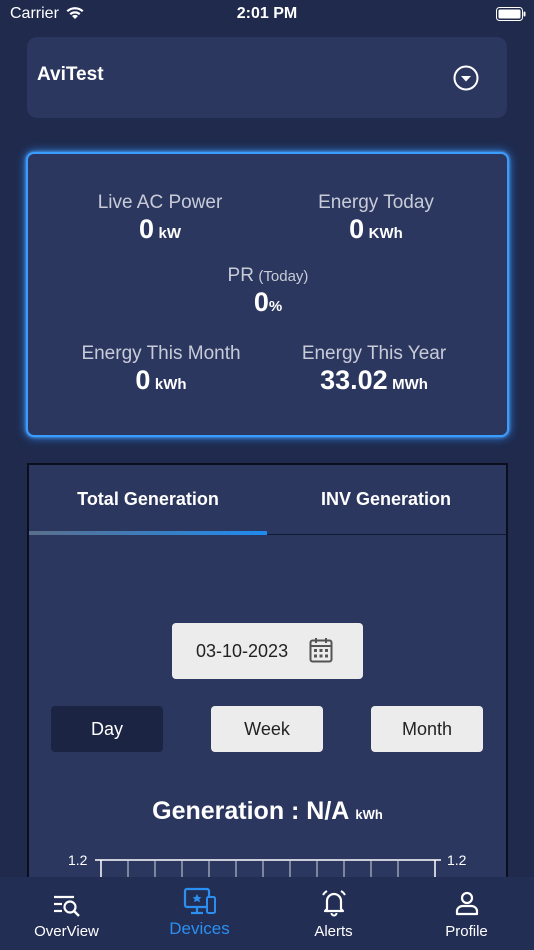 This screenshot has width=534, height=950. What do you see at coordinates (333, 903) in the screenshot?
I see `bell-icon` at bounding box center [333, 903].